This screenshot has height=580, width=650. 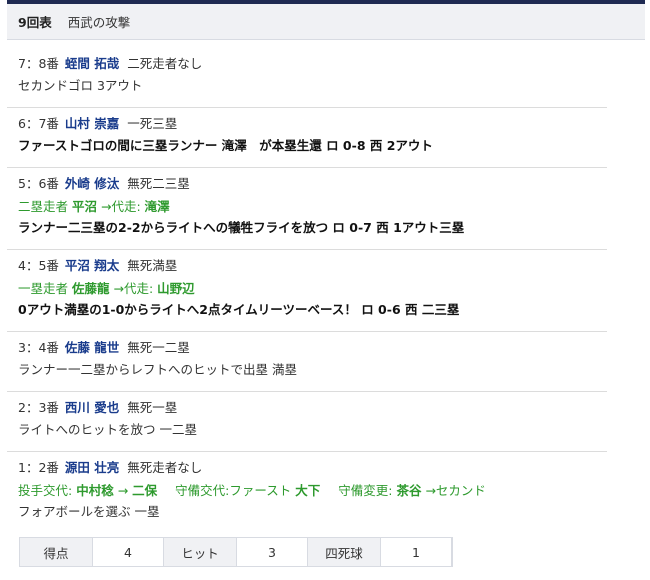 I want to click on play-result: フォアボールを選ぶ 一塁, so click(x=89, y=511).